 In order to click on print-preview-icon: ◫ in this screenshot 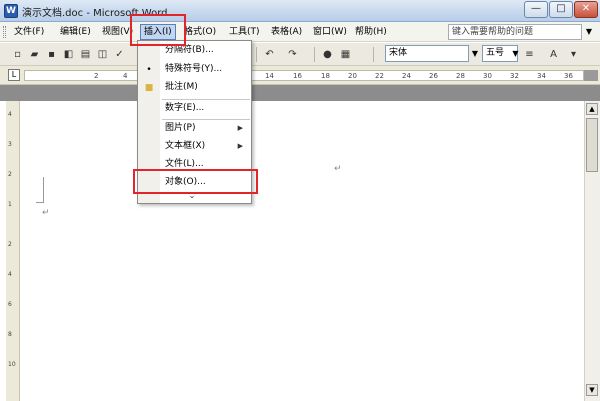, I will do `click(102, 54)`.